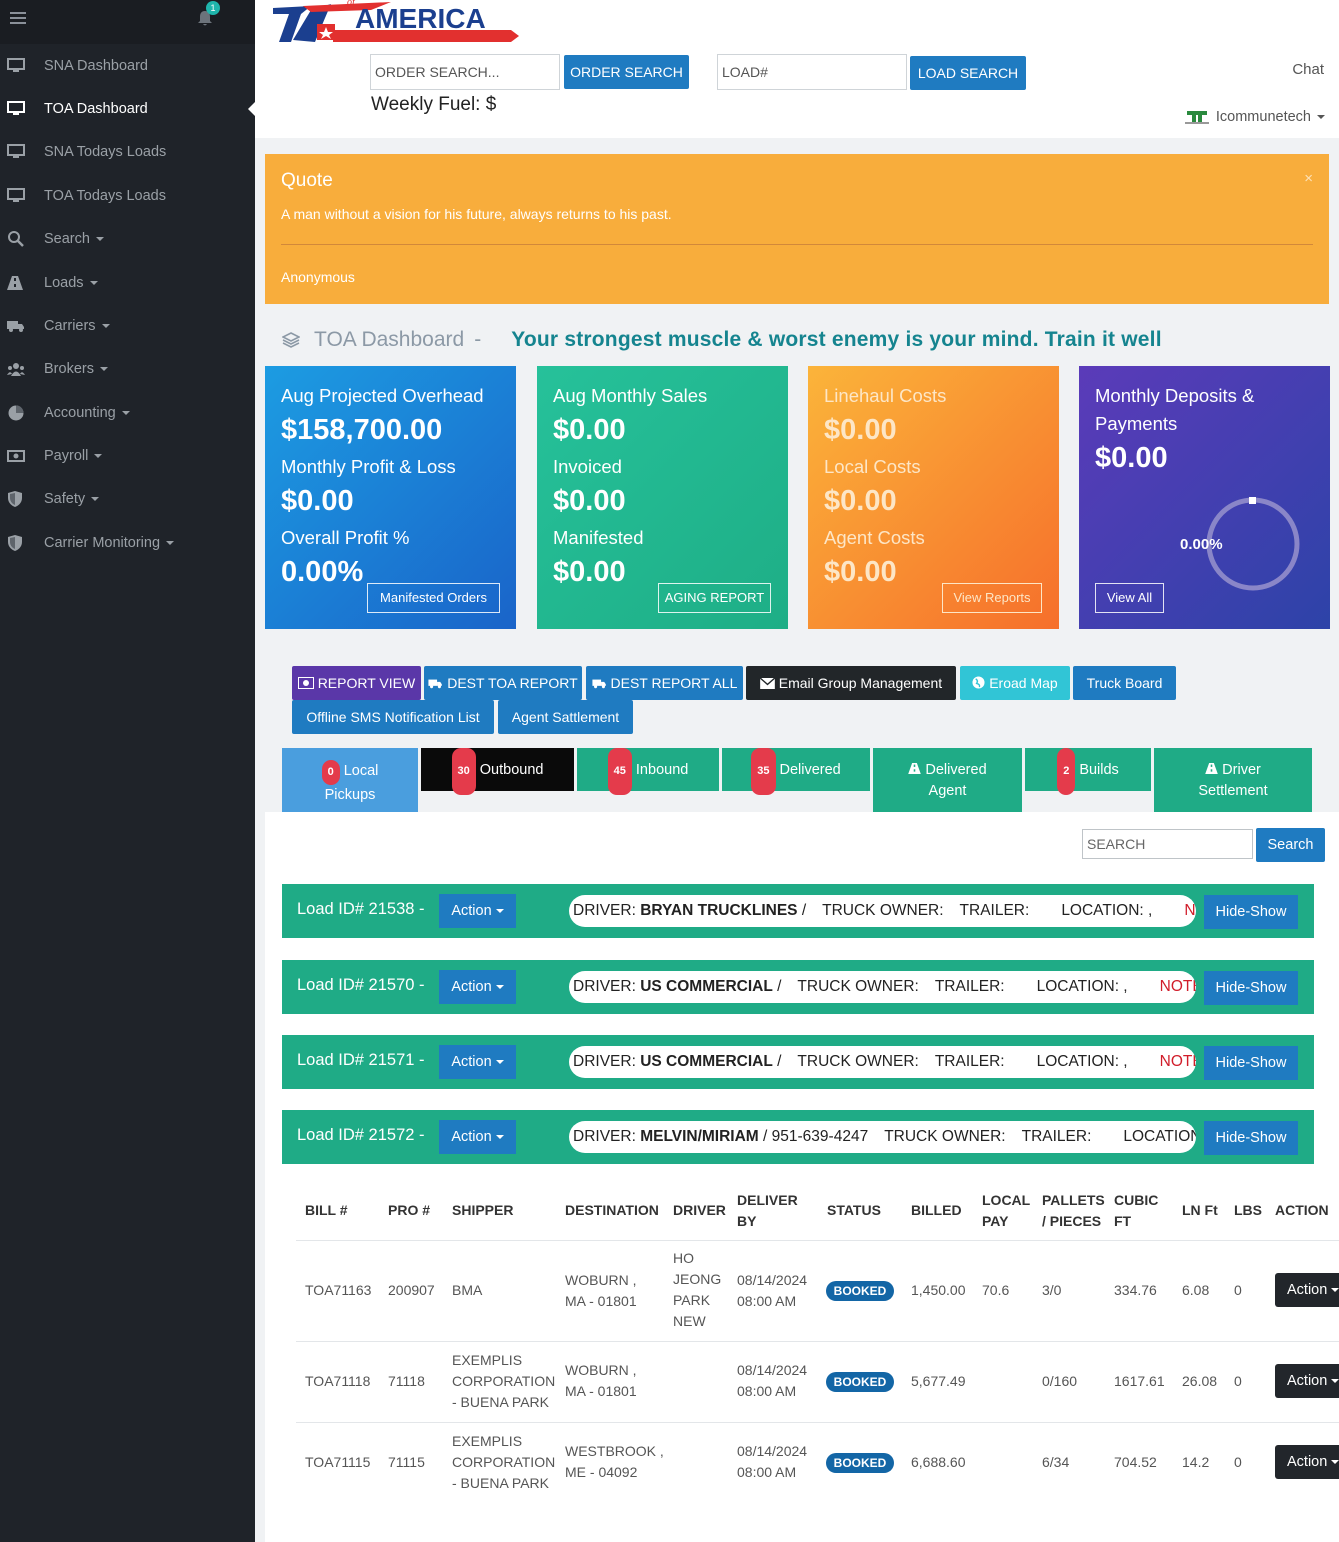 This screenshot has width=1339, height=1542. I want to click on cell-bill: TOA71163, so click(338, 1290).